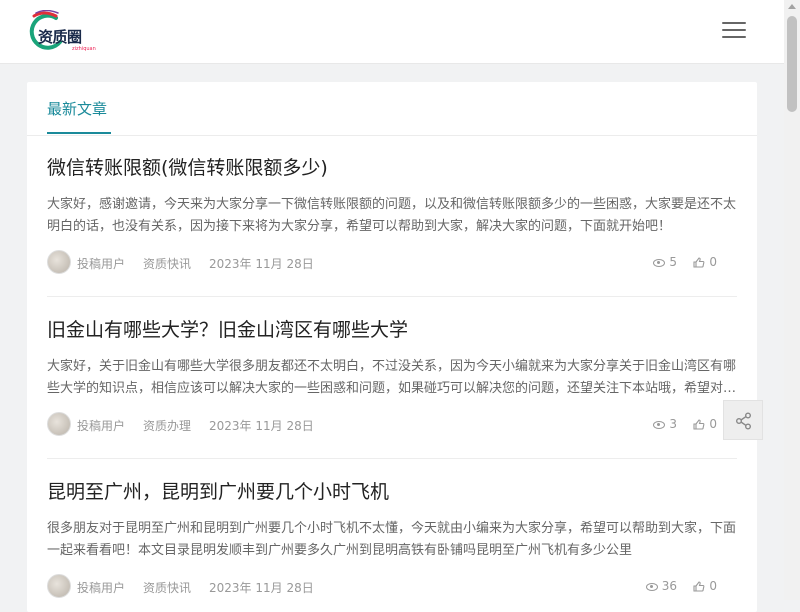  Describe the element at coordinates (392, 587) in the screenshot. I see `post-meta: 投稿用户 资质快讯 2023年 11月 28日 36 0` at that location.